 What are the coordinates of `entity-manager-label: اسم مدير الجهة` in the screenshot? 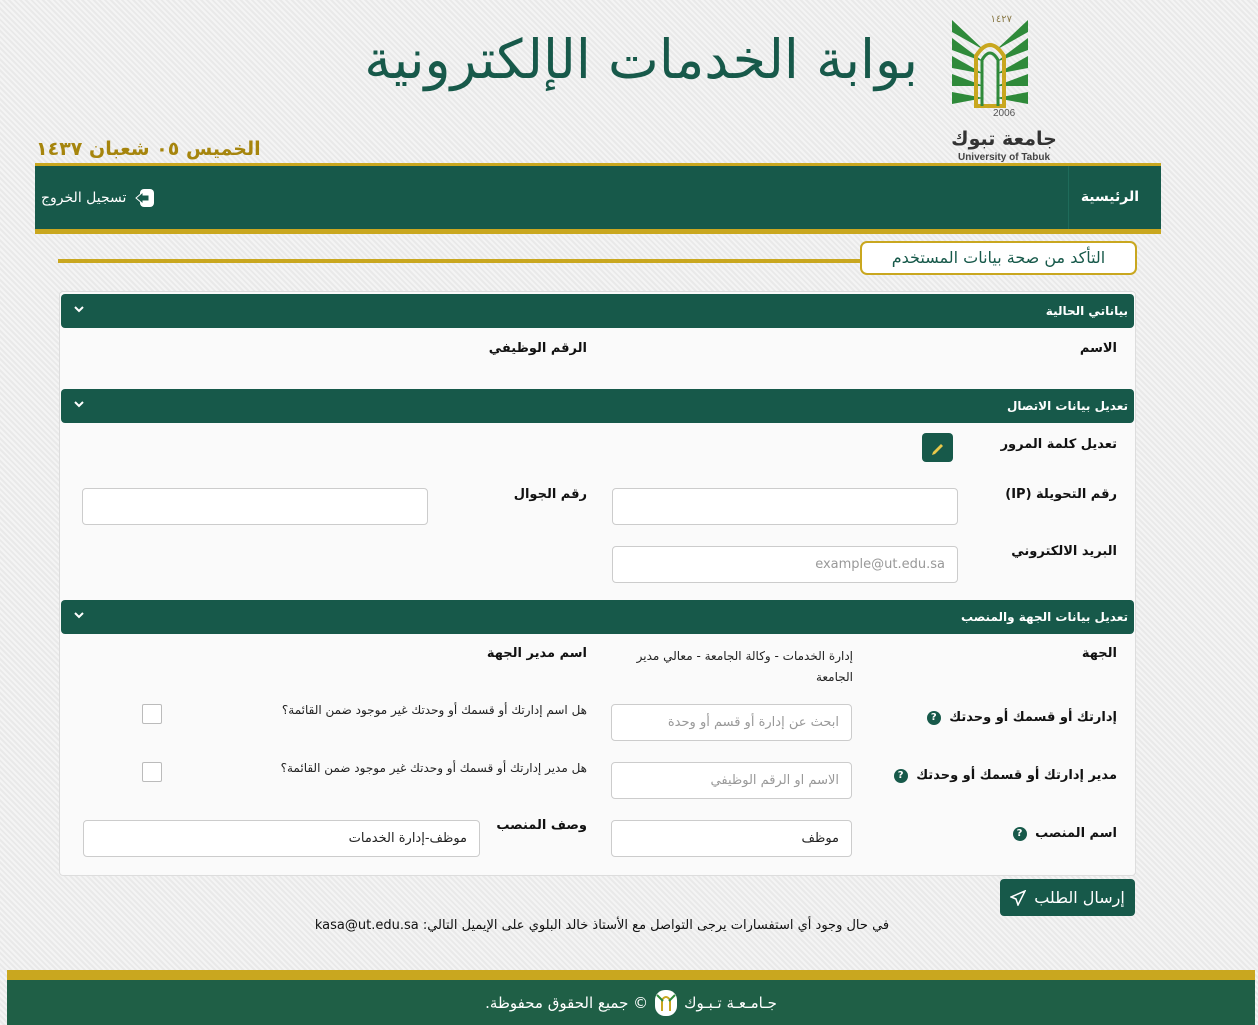 It's located at (536, 653).